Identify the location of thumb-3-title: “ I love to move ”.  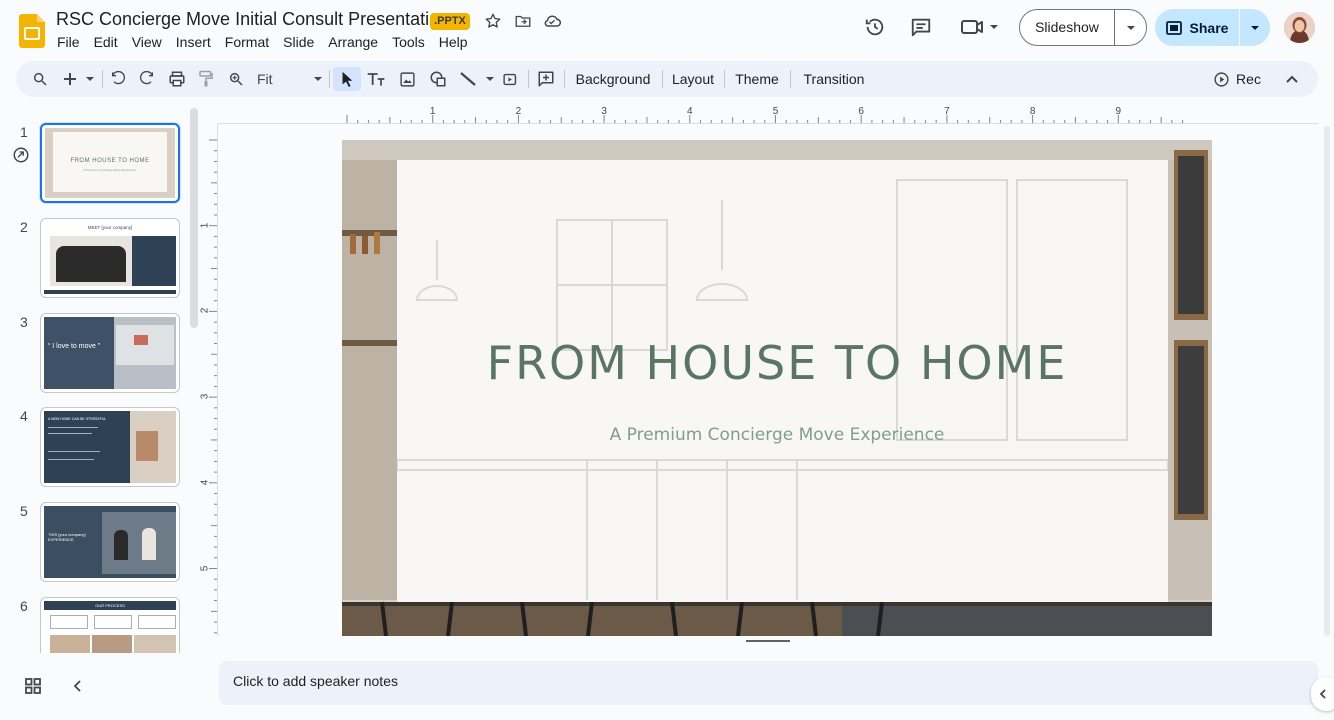
(74, 346).